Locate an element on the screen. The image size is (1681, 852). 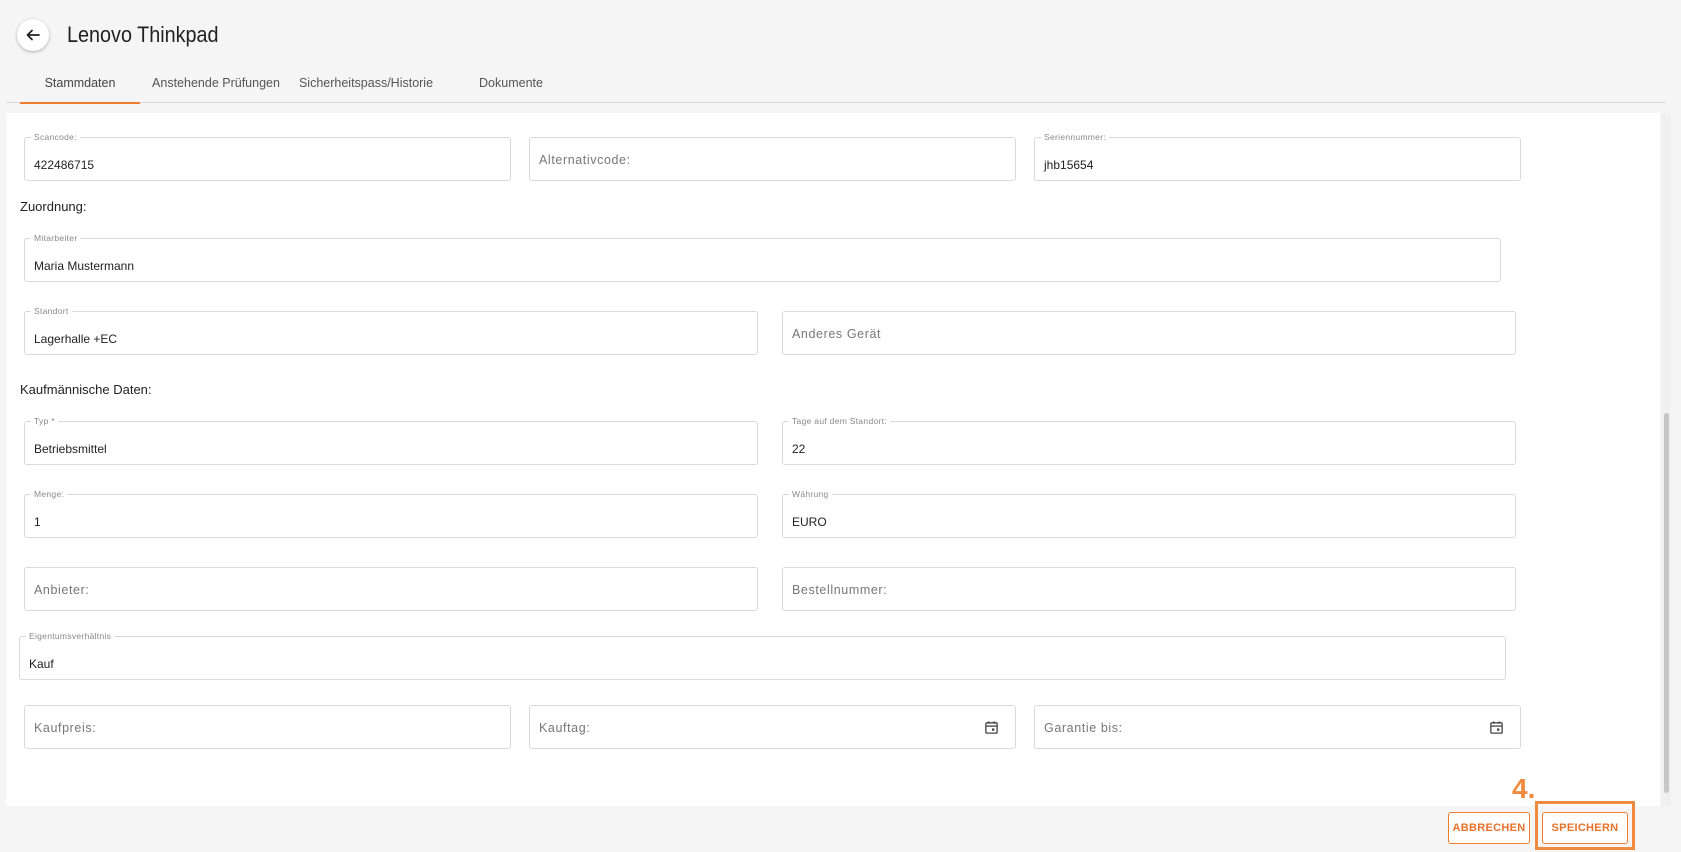
arrow-left-icon is located at coordinates (33, 35).